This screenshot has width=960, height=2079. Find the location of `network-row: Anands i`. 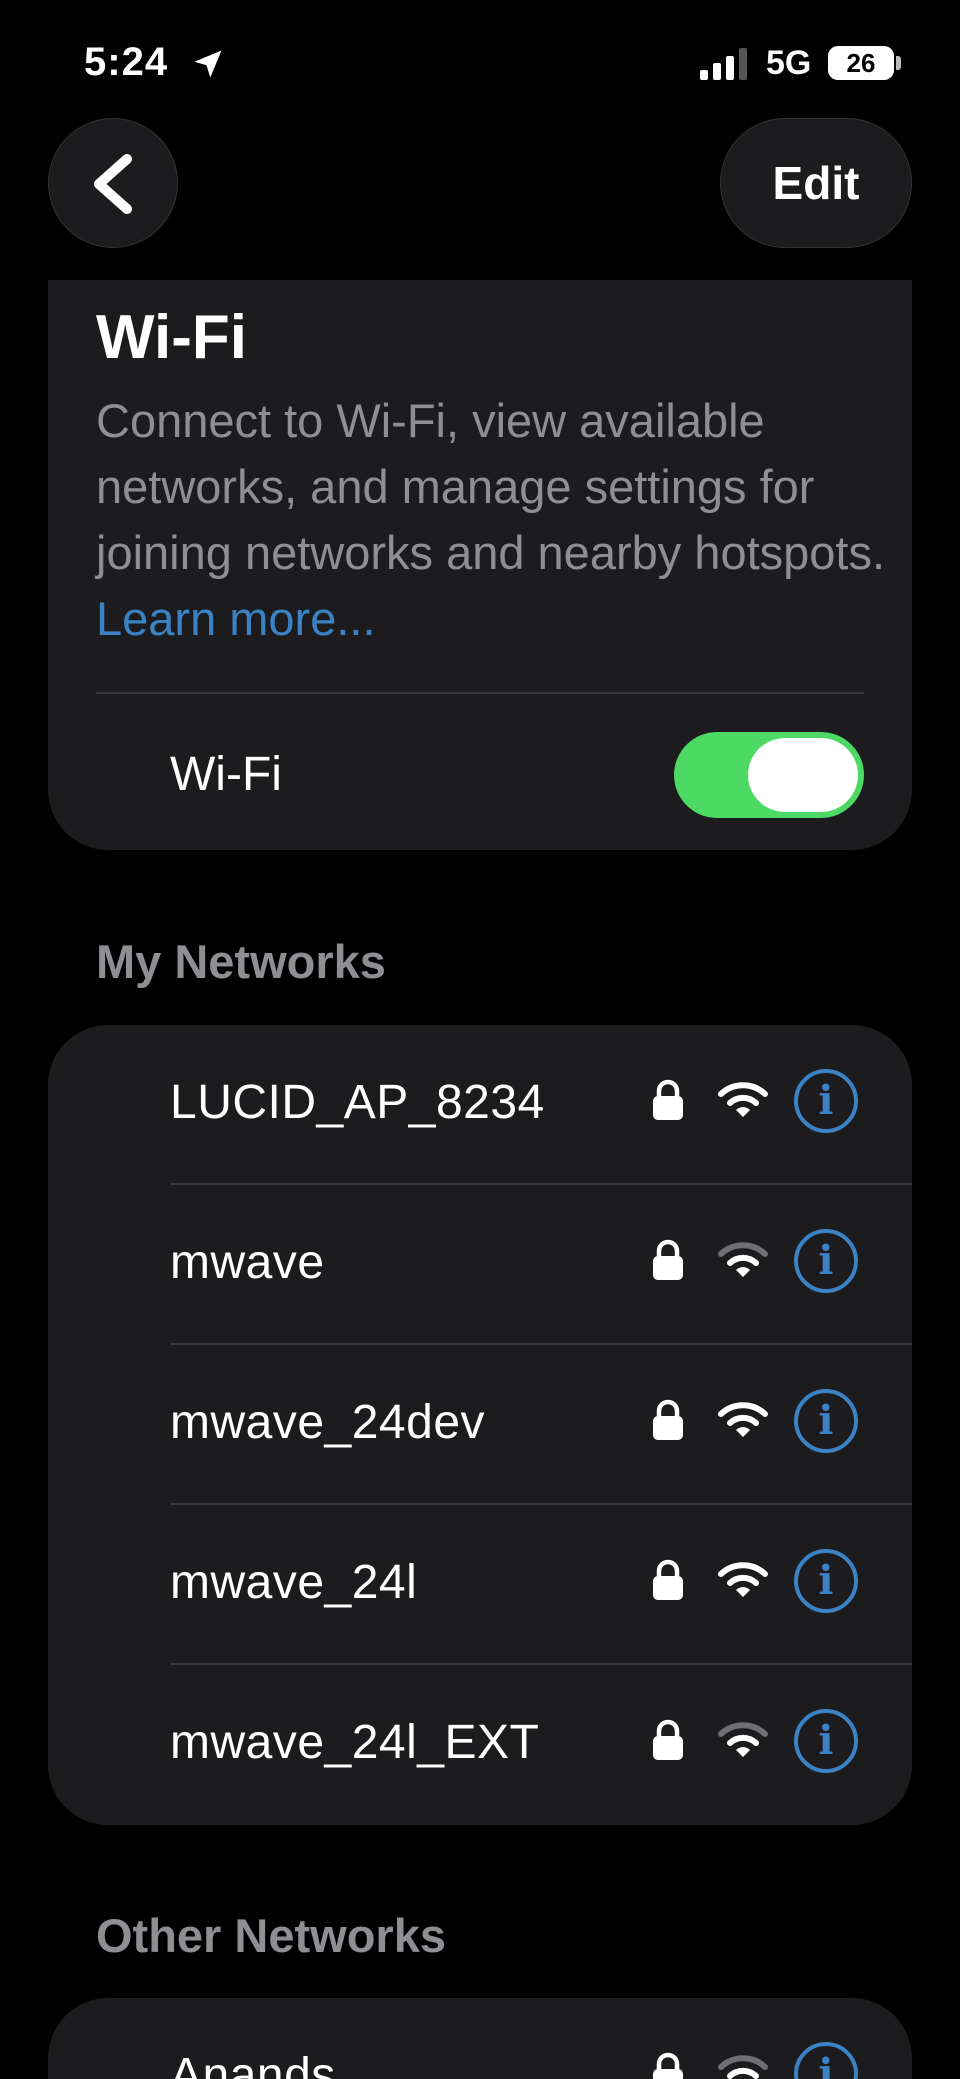

network-row: Anands i is located at coordinates (480, 2038).